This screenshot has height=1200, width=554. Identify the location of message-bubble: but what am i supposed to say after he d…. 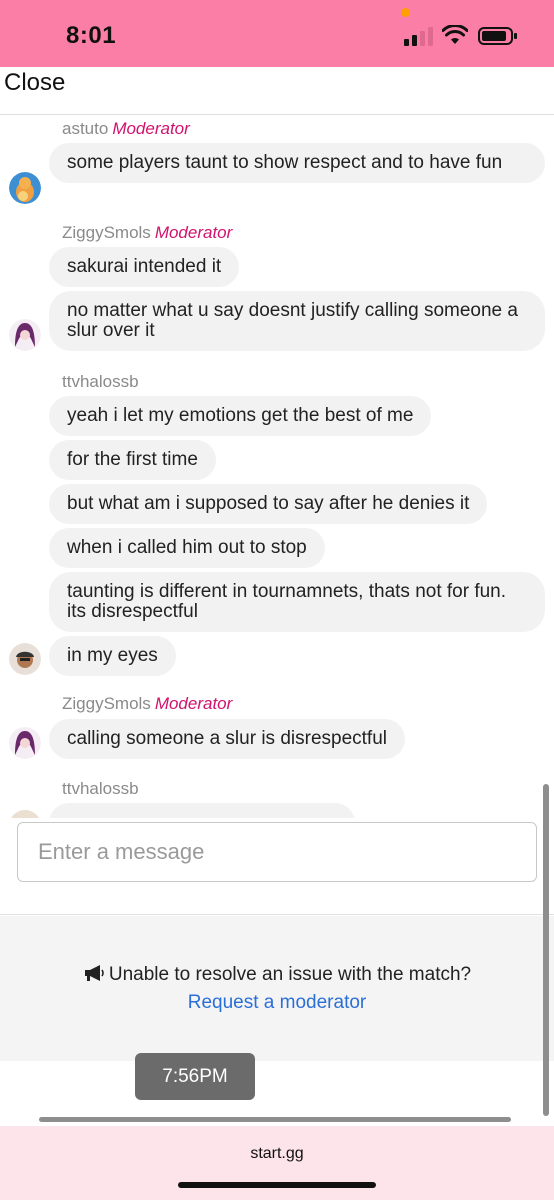
(268, 504).